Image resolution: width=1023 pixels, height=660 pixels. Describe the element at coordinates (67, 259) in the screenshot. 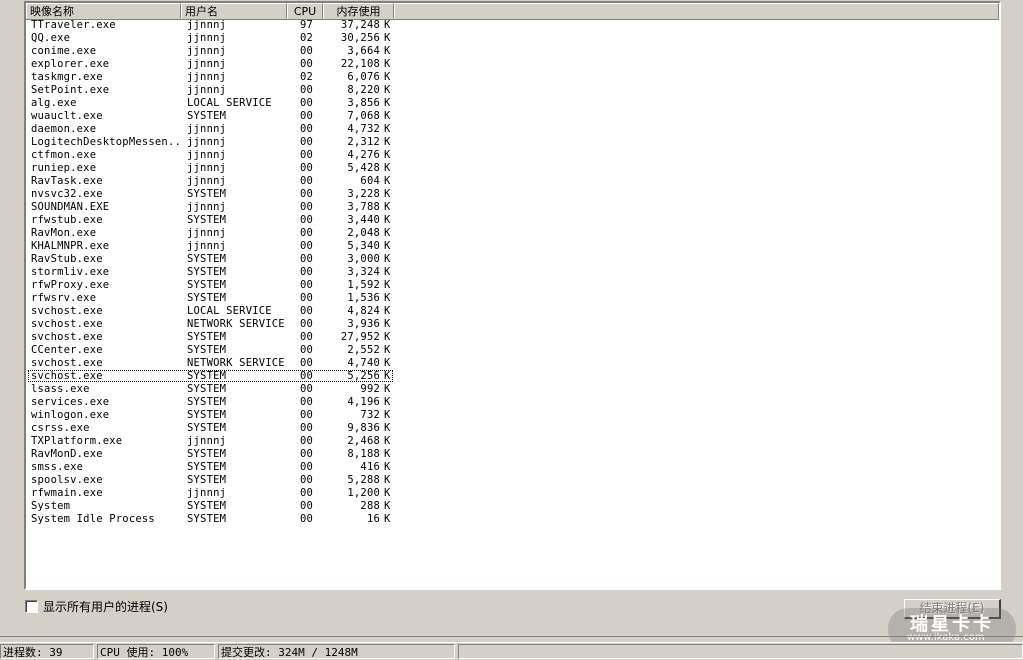

I see `process-name-cell: RavStub.exe` at that location.